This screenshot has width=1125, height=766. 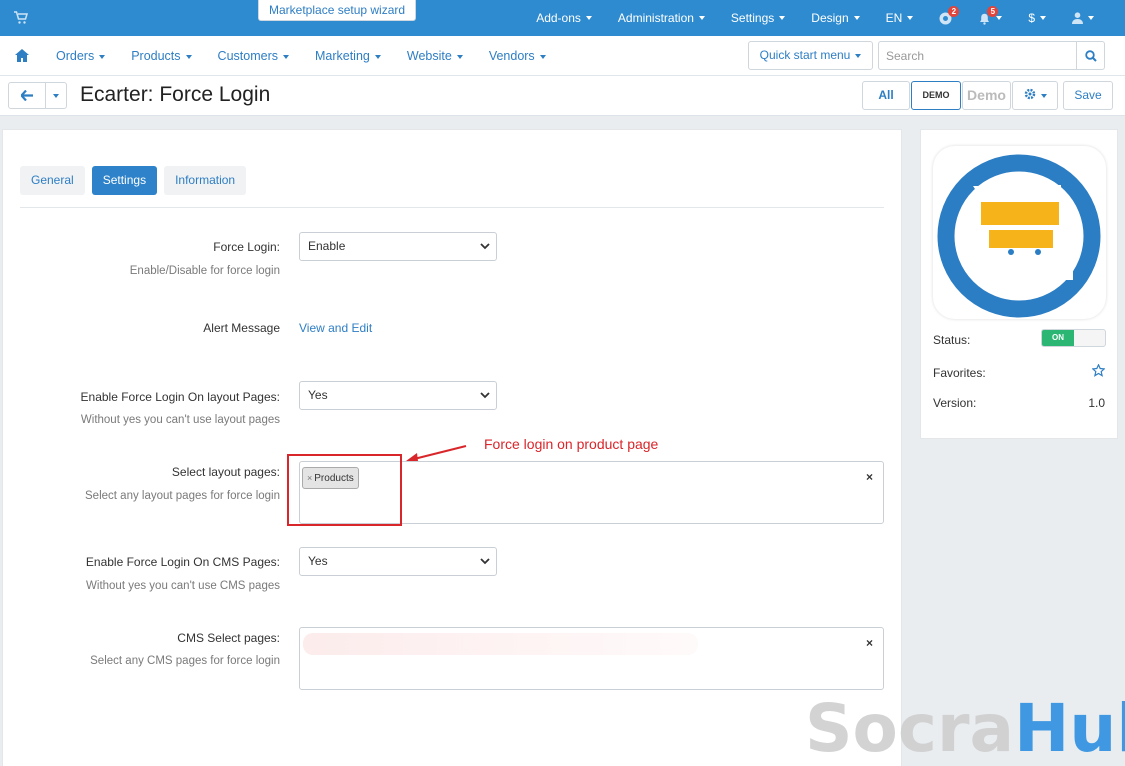 What do you see at coordinates (955, 403) in the screenshot?
I see `version-label: Version:` at bounding box center [955, 403].